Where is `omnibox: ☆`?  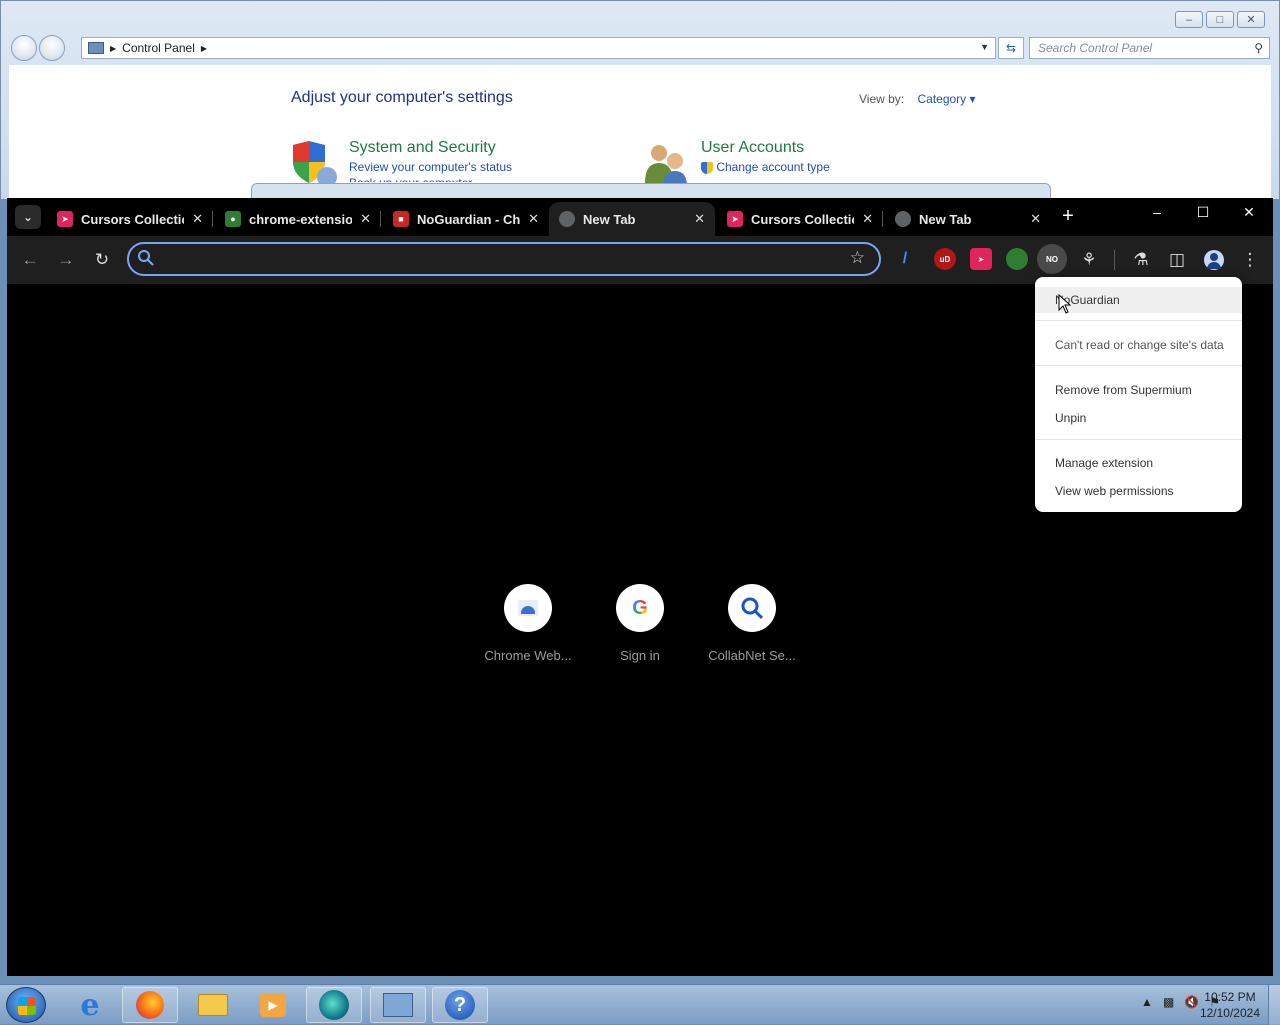
omnibox: ☆ is located at coordinates (504, 259).